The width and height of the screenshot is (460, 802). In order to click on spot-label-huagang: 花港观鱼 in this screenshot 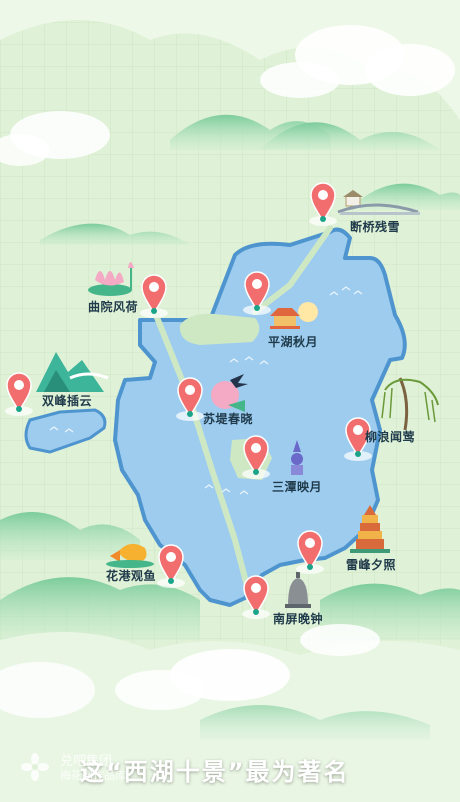, I will do `click(131, 575)`.